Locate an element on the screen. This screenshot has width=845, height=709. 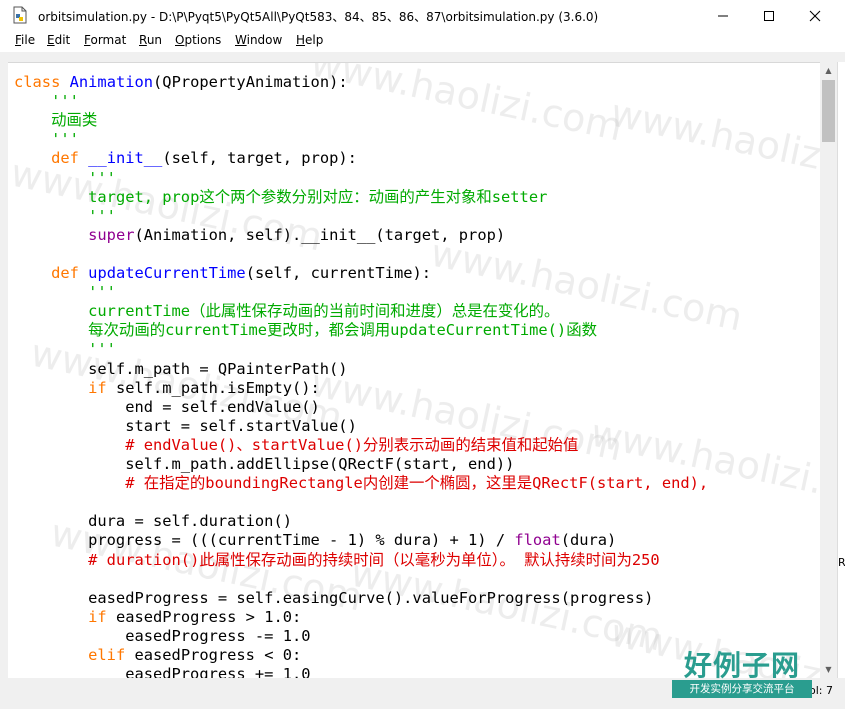
code-token: (Animation, self).__init__(target, prop) is located at coordinates (320, 234).